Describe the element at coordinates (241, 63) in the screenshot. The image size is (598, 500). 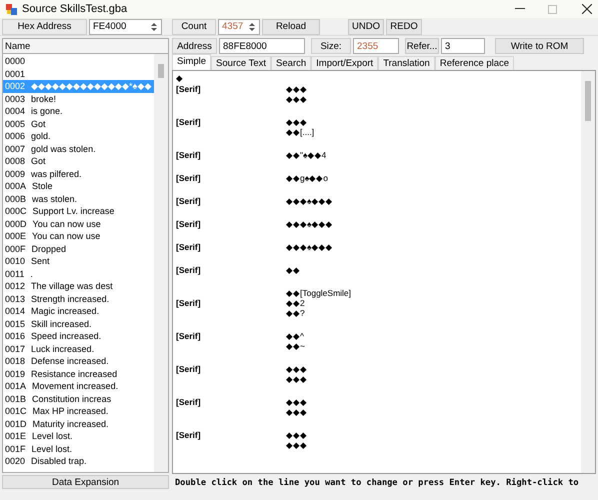
I see `tab: Source Text` at that location.